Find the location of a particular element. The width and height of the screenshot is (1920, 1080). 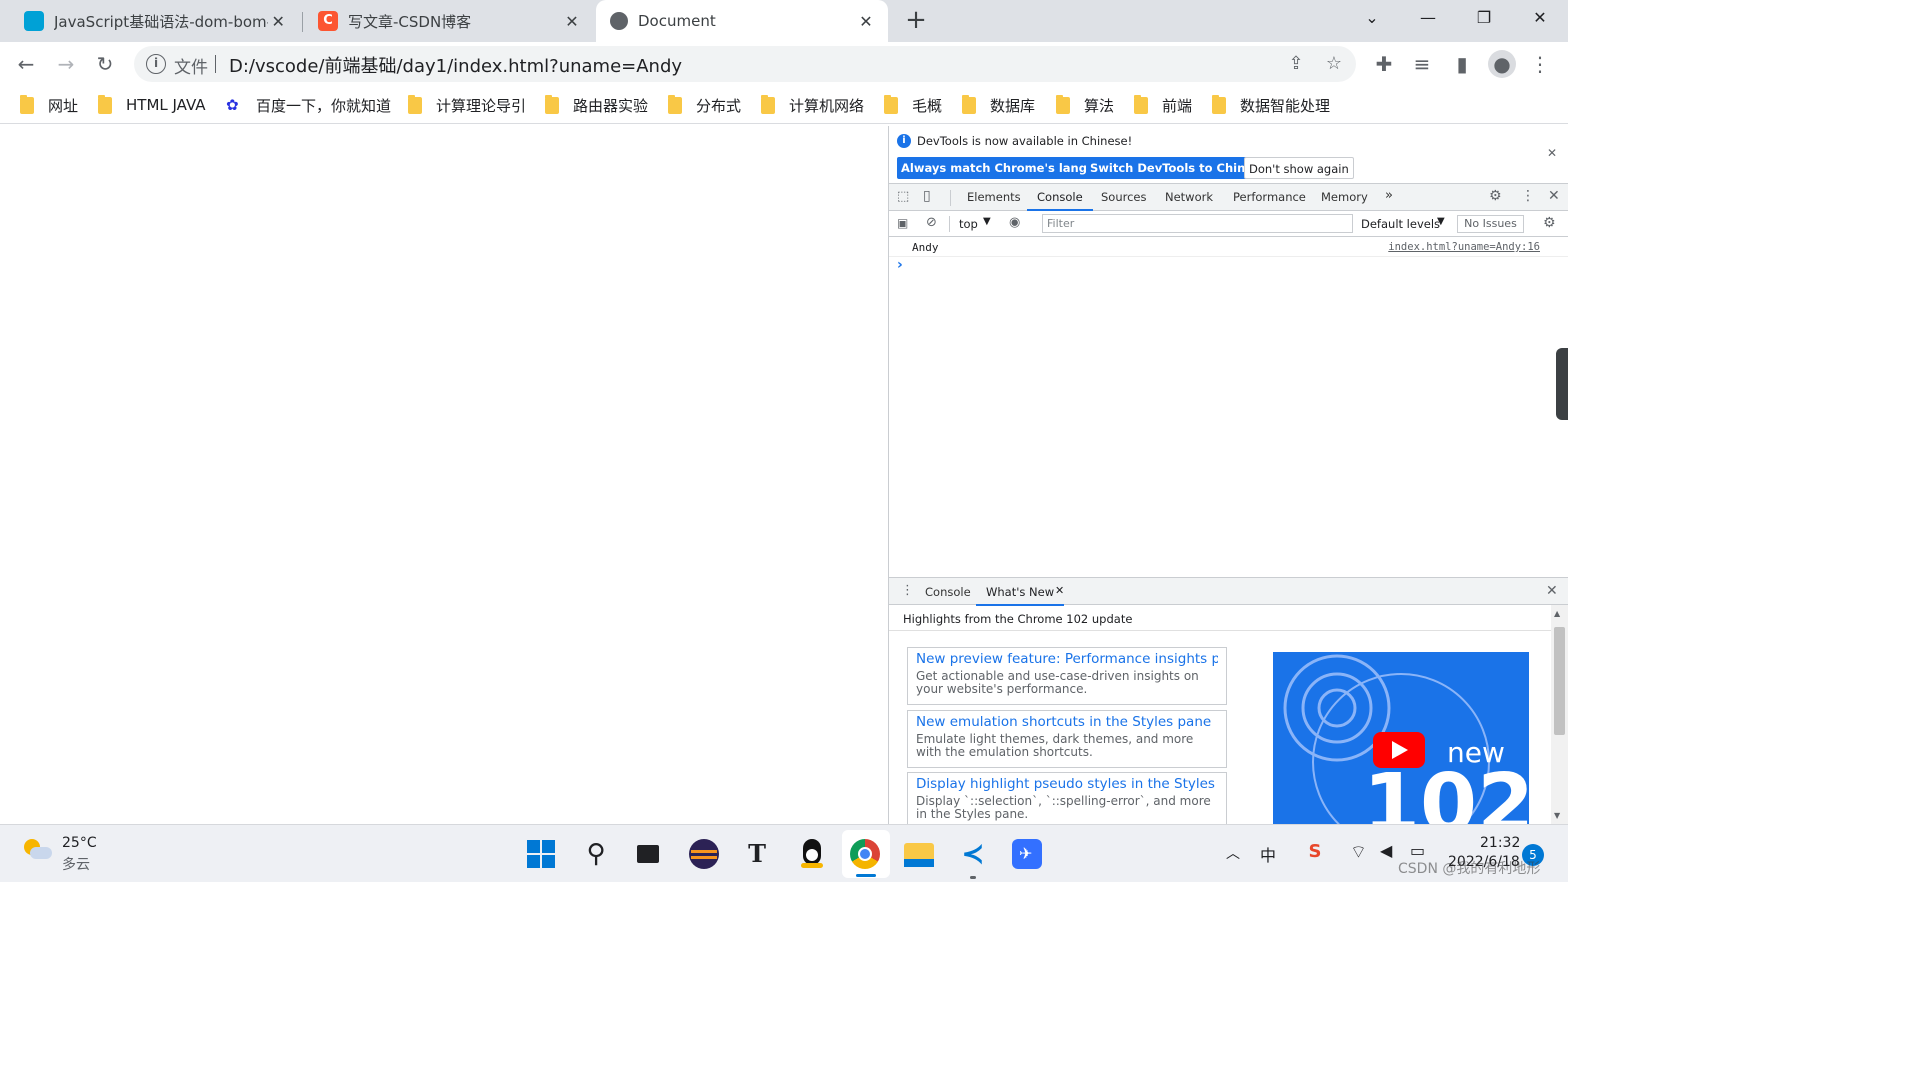

log-source-link: index.html?uname=Andy:16 is located at coordinates (1464, 247).